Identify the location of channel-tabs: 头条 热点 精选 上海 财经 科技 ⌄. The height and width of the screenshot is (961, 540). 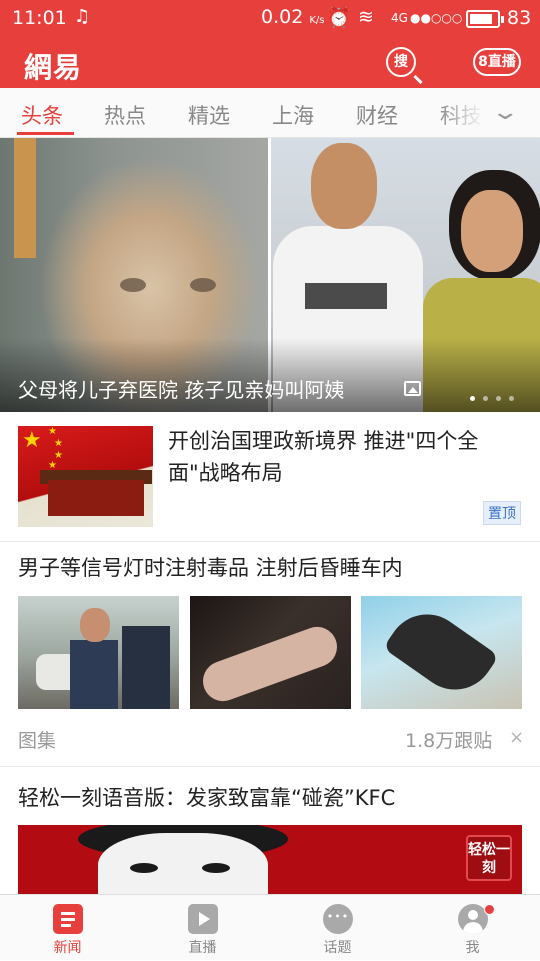
(270, 113).